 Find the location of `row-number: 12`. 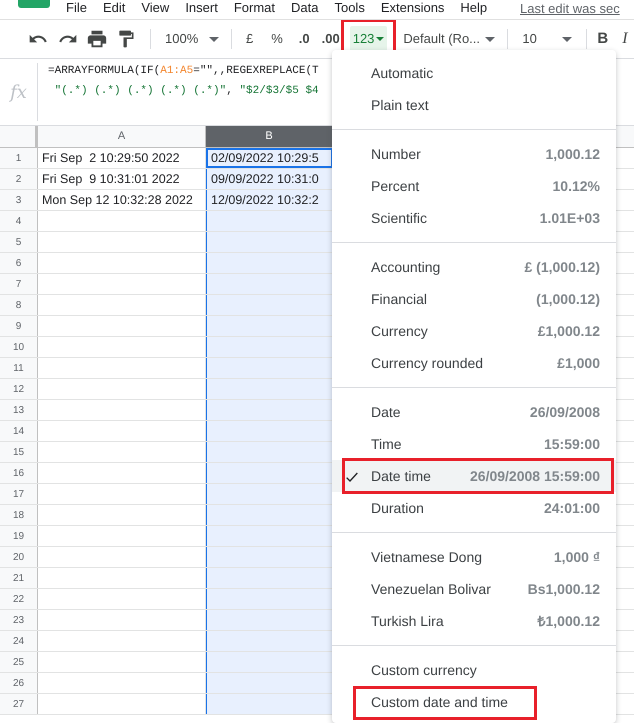

row-number: 12 is located at coordinates (19, 389).